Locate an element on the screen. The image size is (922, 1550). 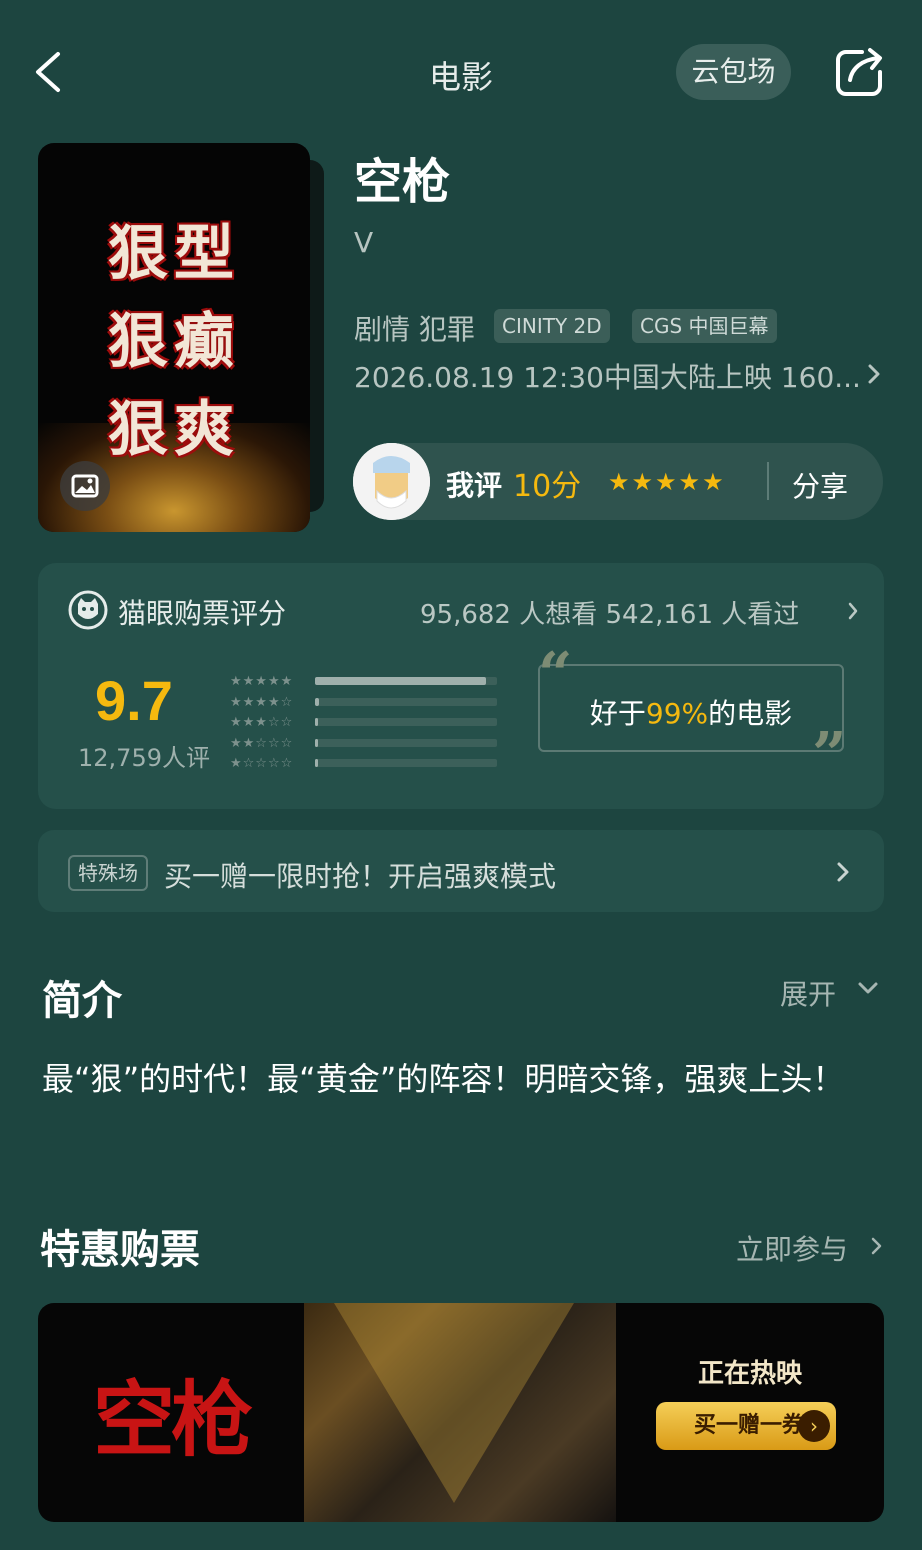
private-screening-button: 云包场 is located at coordinates (733, 72).